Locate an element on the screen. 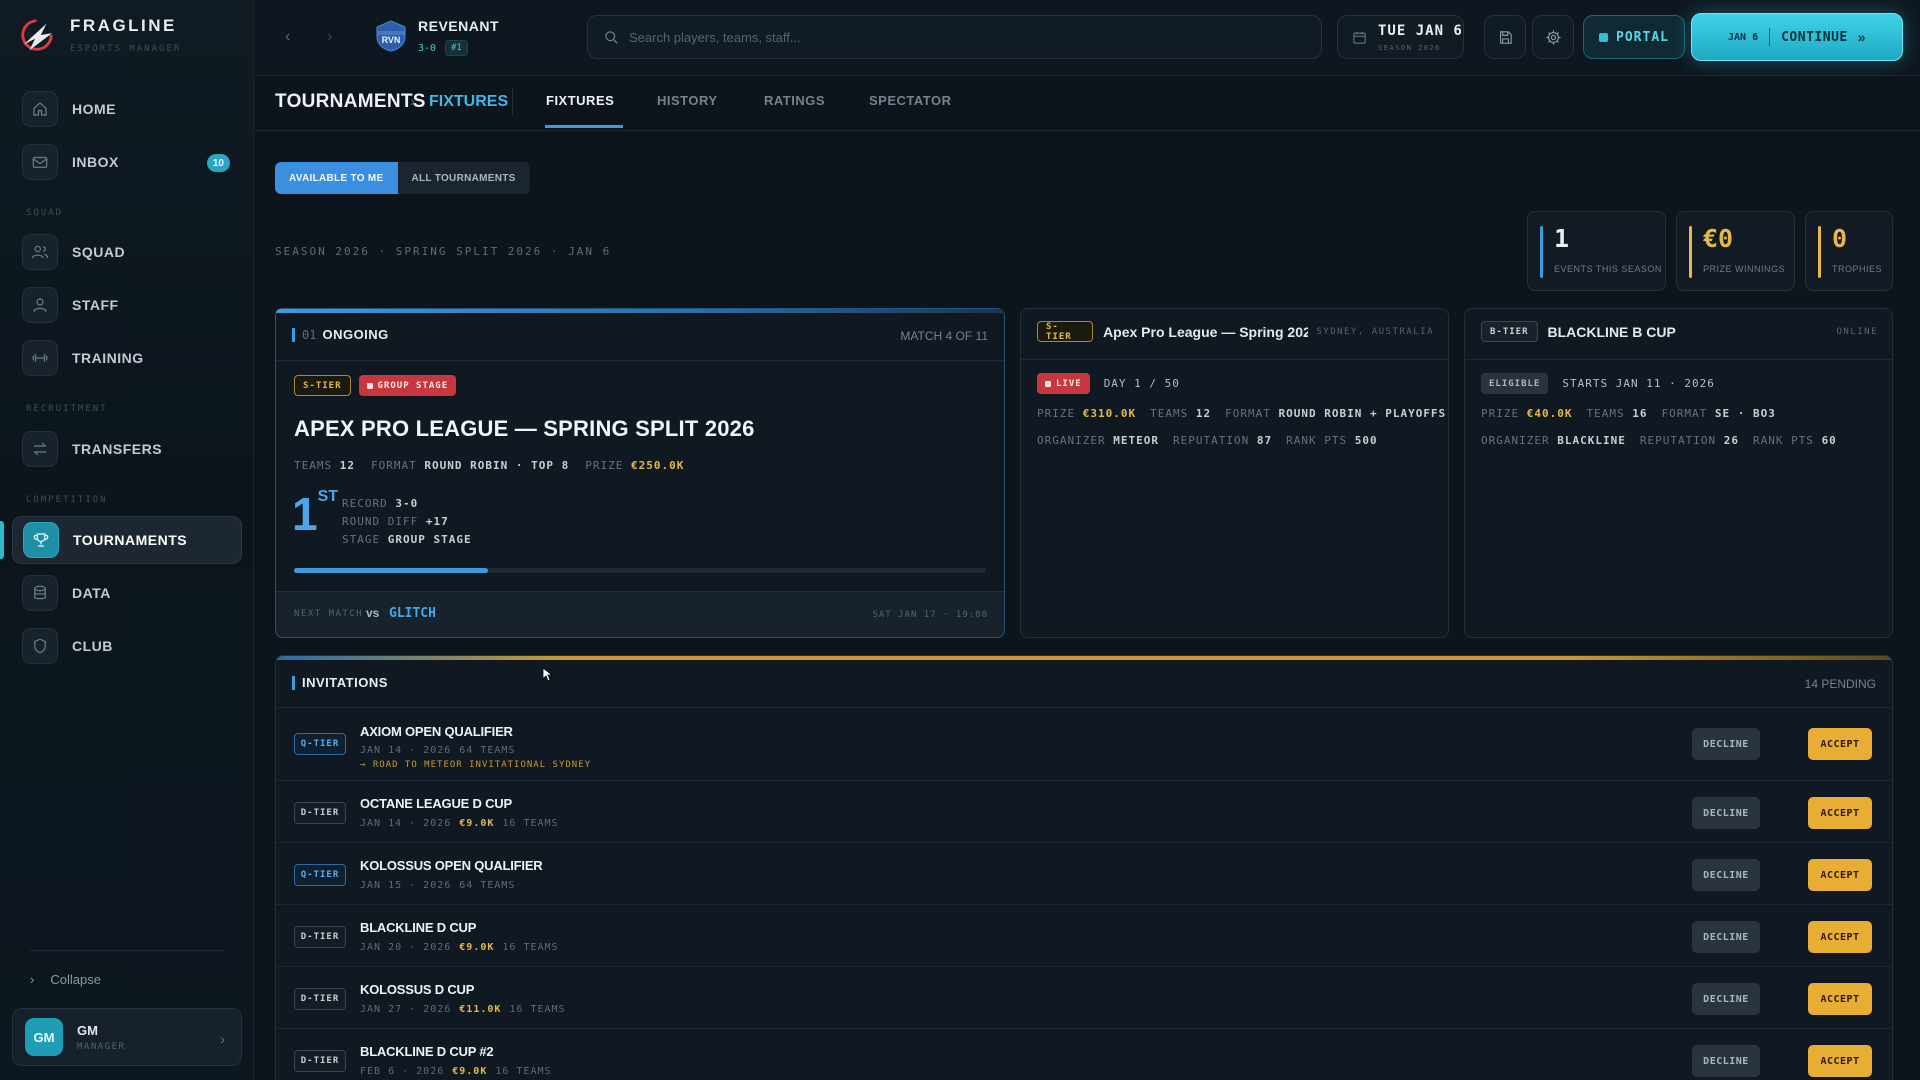  invitation-teams: 16 TEAMS is located at coordinates (530, 947).